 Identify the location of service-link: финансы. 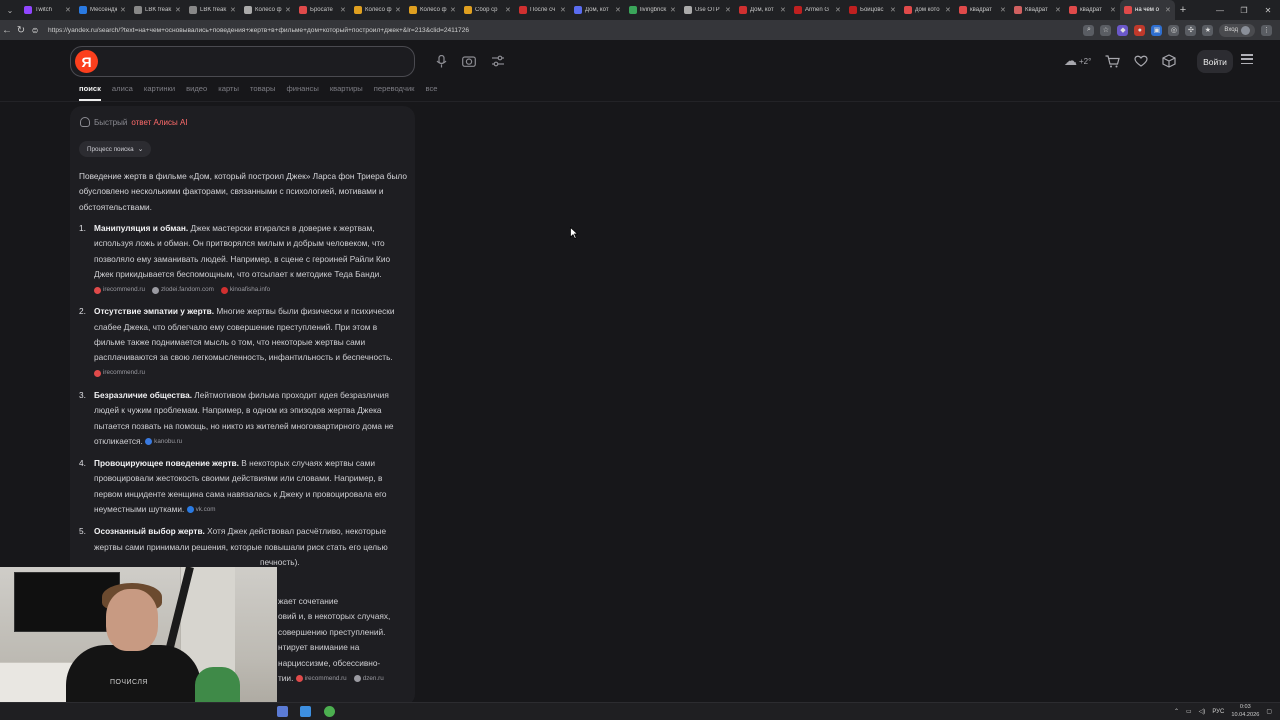
(302, 92).